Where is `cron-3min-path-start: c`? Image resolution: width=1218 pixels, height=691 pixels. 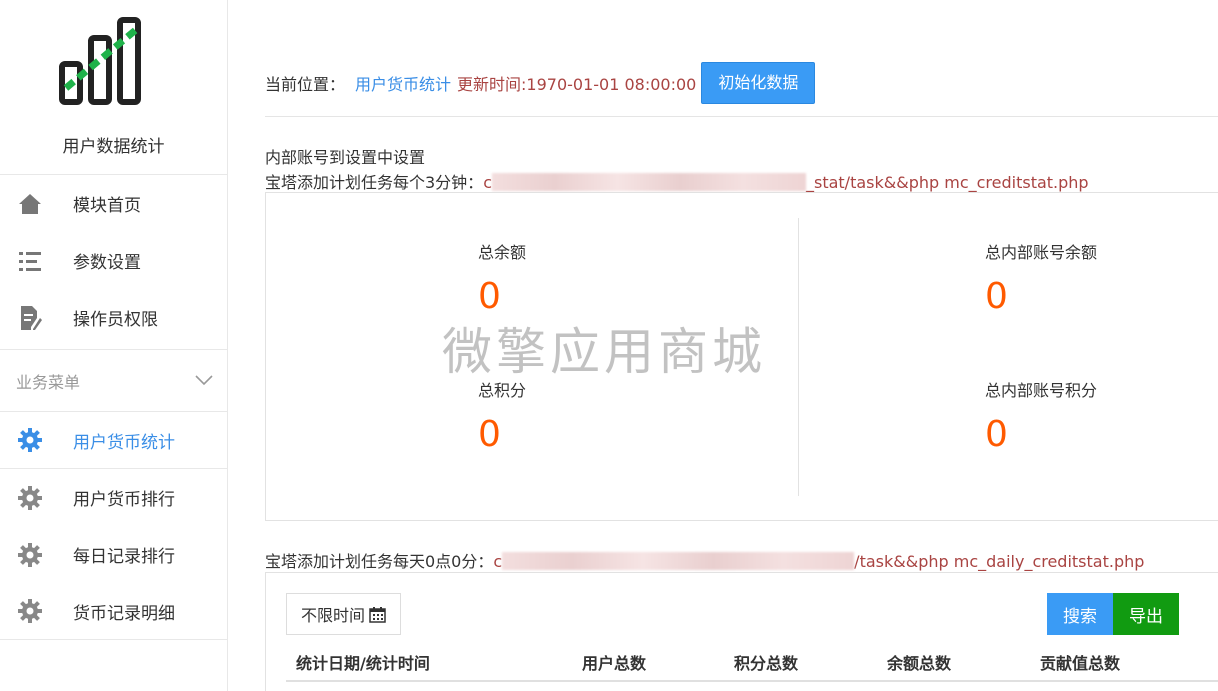
cron-3min-path-start: c is located at coordinates (487, 182).